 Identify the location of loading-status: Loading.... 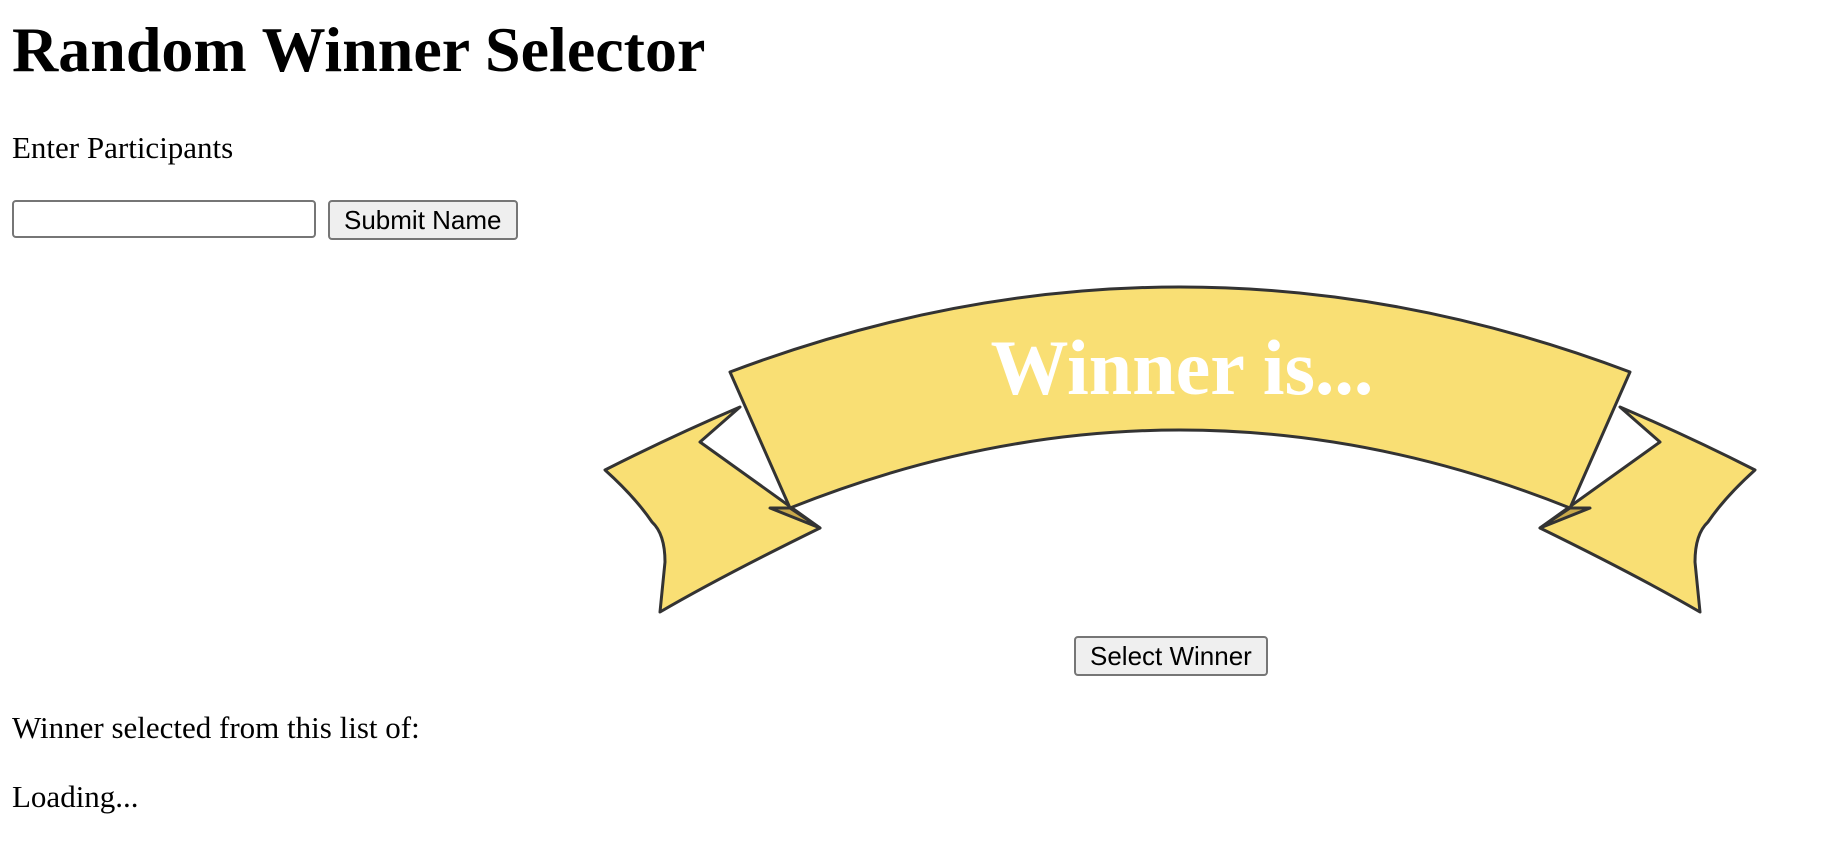
(75, 796).